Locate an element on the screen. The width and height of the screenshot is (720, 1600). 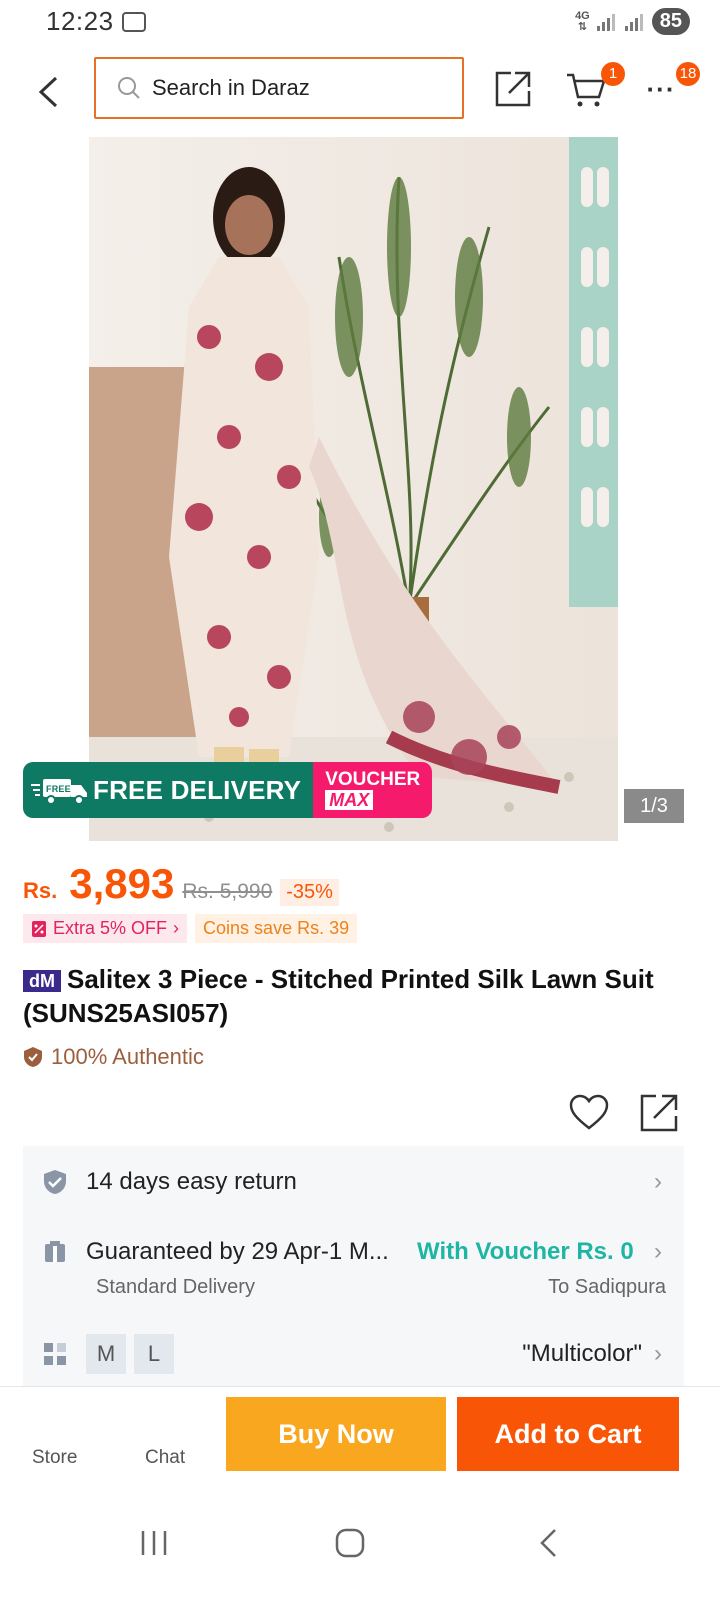
free-tag-text: FREE is located at coordinates (58, 789).